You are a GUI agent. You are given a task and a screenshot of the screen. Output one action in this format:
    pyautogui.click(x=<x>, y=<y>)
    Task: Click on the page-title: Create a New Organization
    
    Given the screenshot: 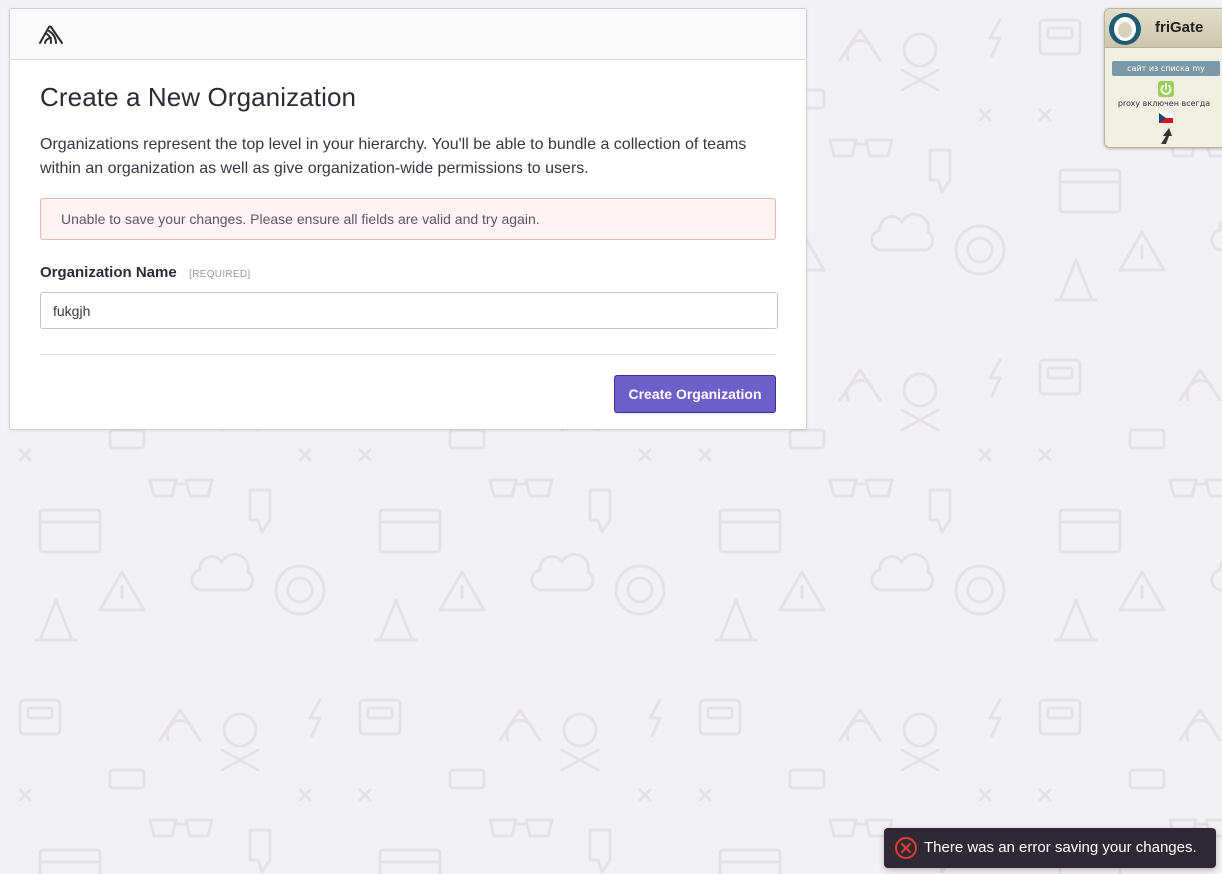 What is the action you would take?
    pyautogui.click(x=198, y=97)
    